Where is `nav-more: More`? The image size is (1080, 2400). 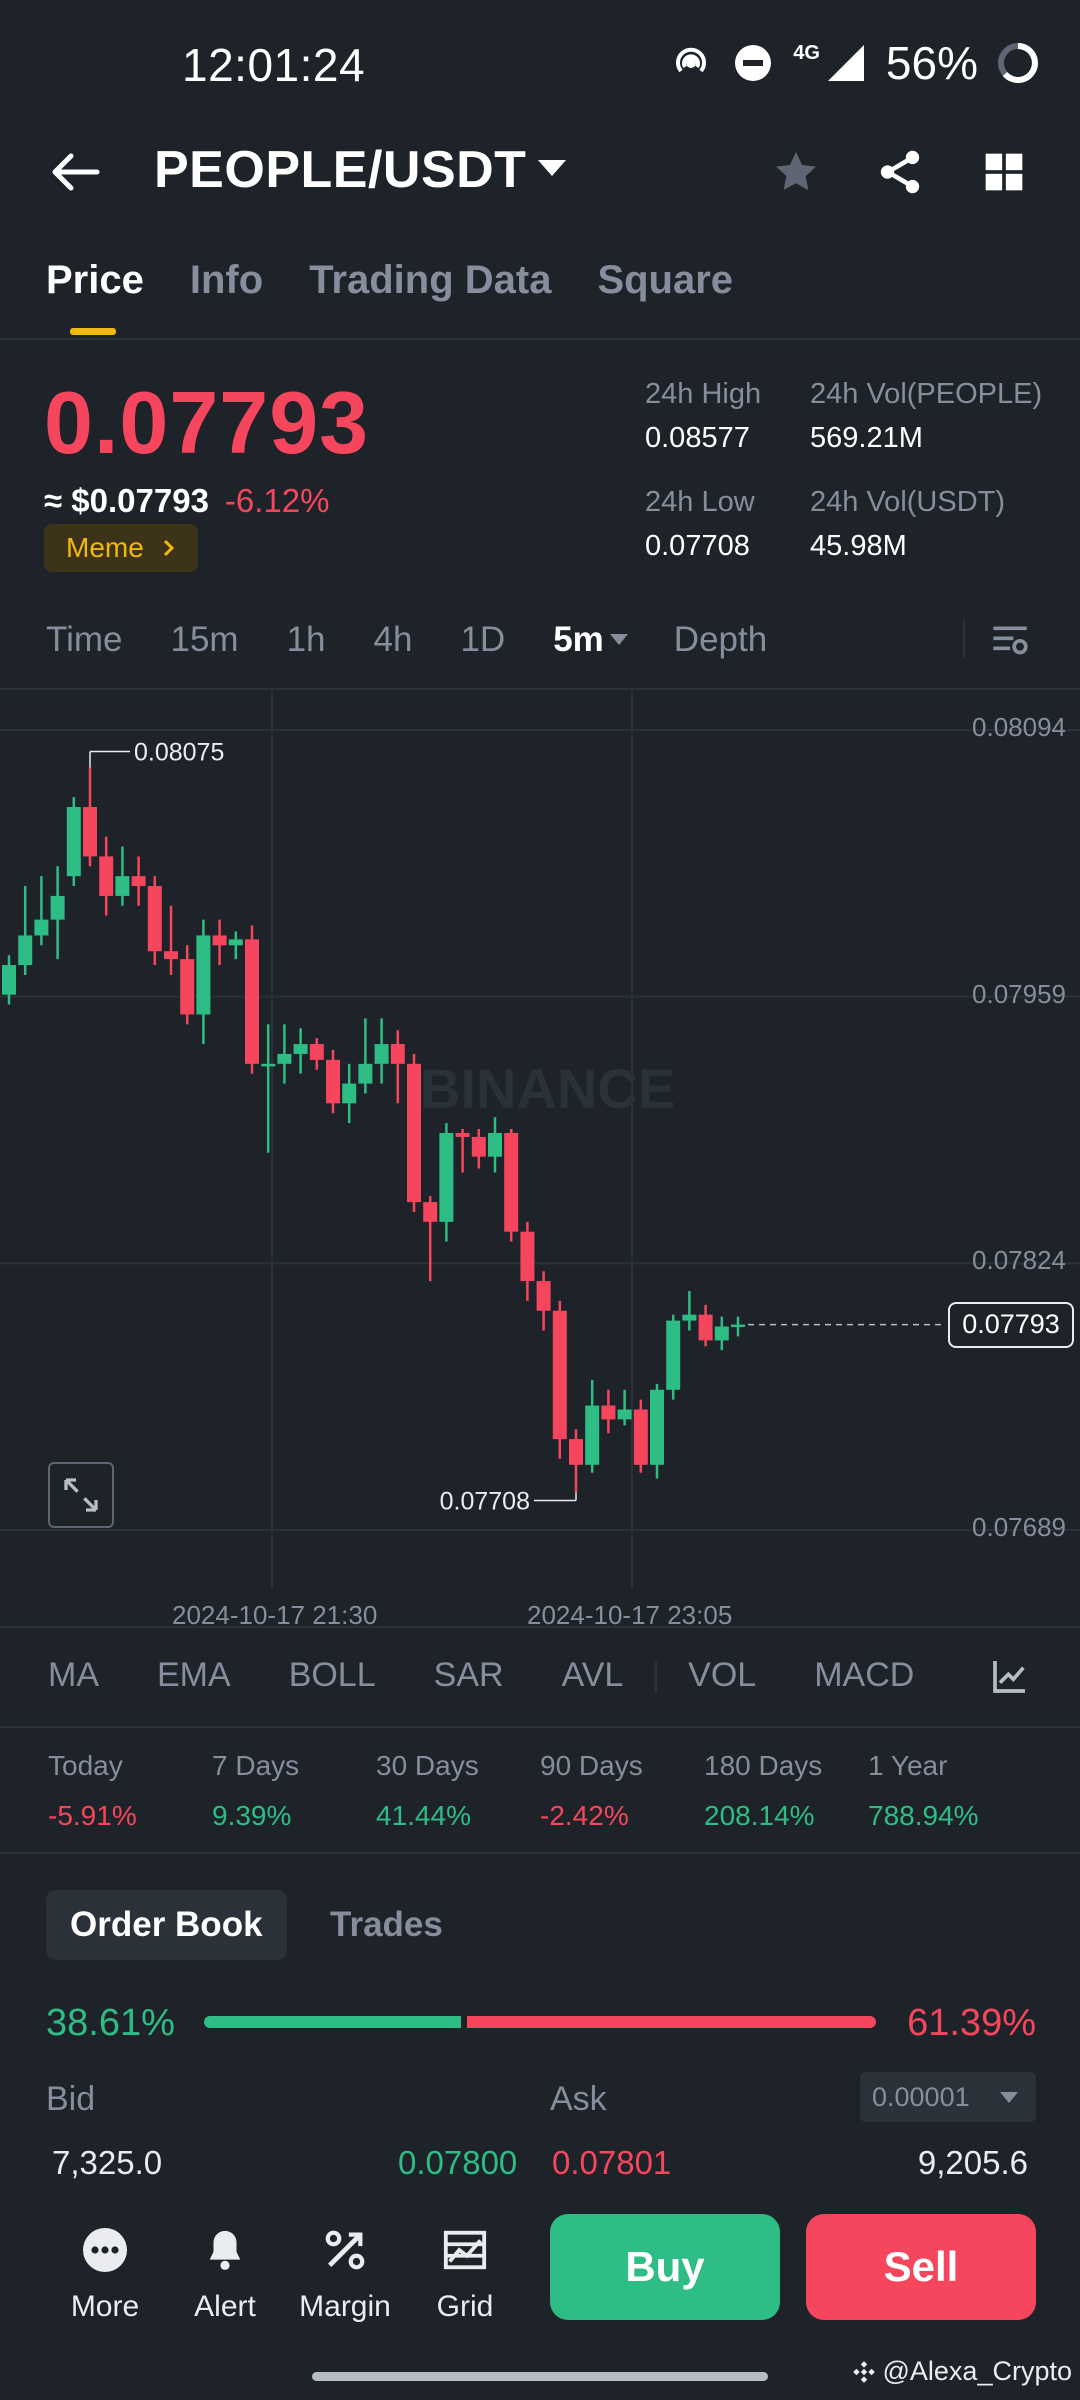
nav-more: More is located at coordinates (105, 2273).